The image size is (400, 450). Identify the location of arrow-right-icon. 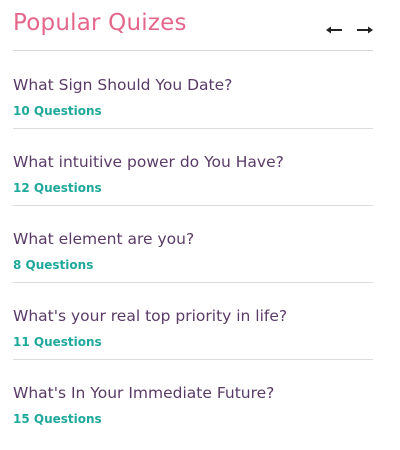
(365, 30).